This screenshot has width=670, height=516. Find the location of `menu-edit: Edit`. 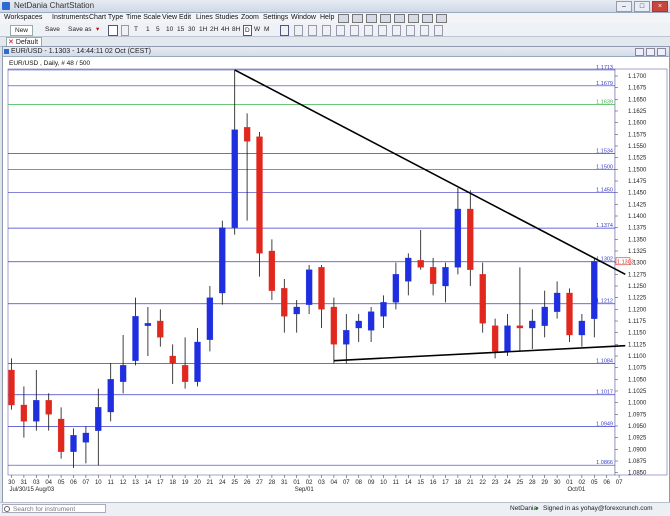

menu-edit: Edit is located at coordinates (185, 17).